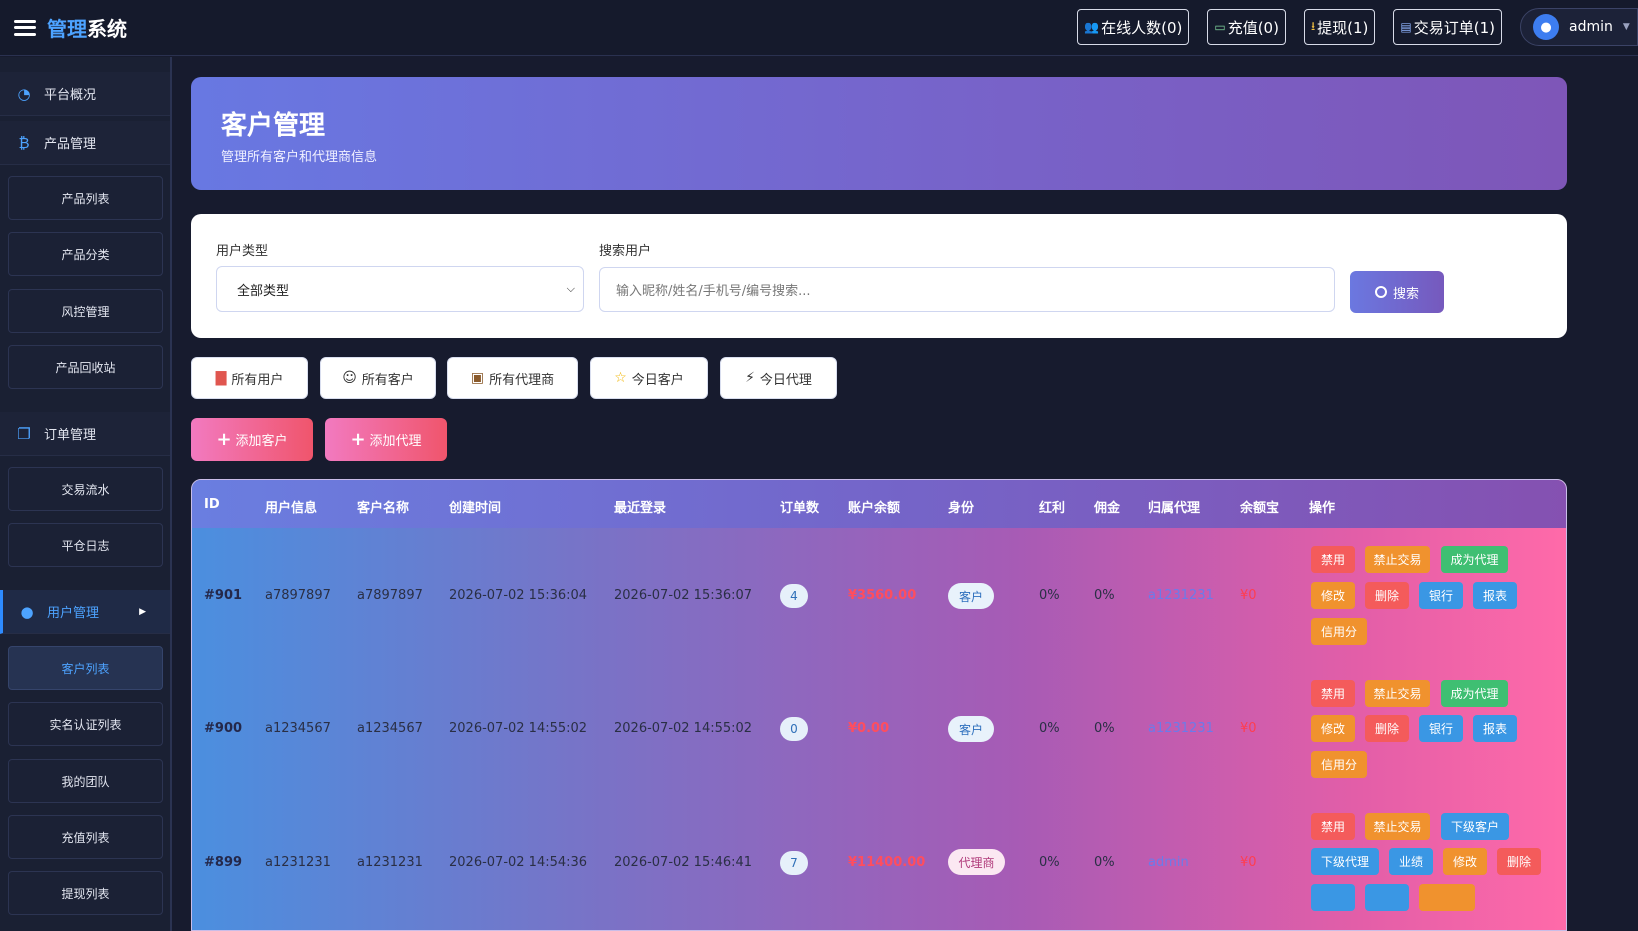  Describe the element at coordinates (223, 595) in the screenshot. I see `cell-id: #901` at that location.